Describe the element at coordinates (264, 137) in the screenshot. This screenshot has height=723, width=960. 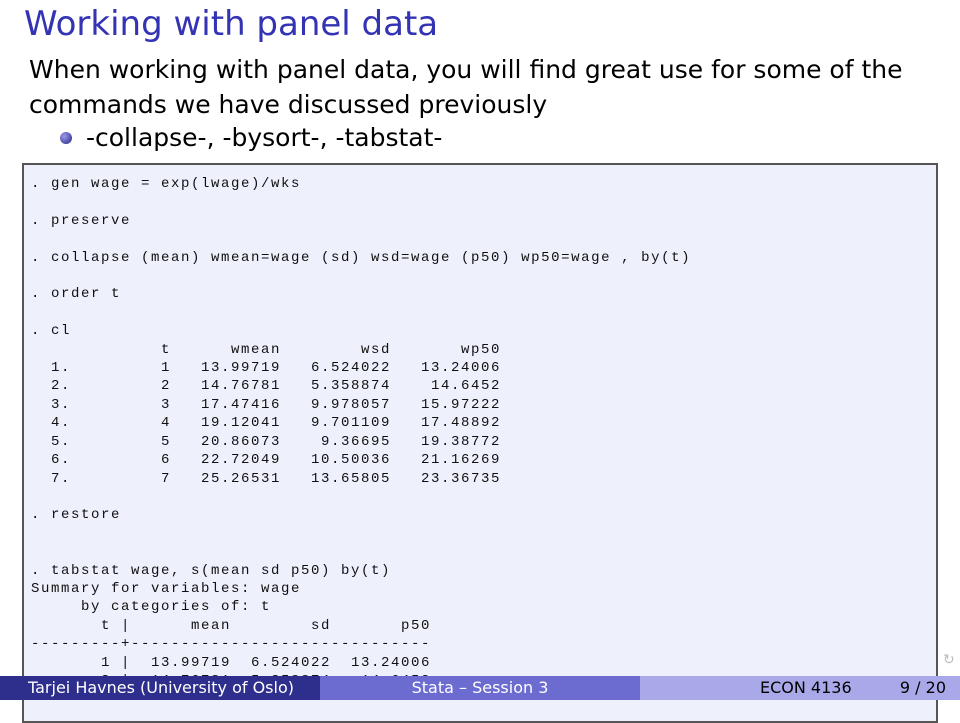
I see `bullet-text: -collapse-, -bysort-, -tabstat-` at that location.